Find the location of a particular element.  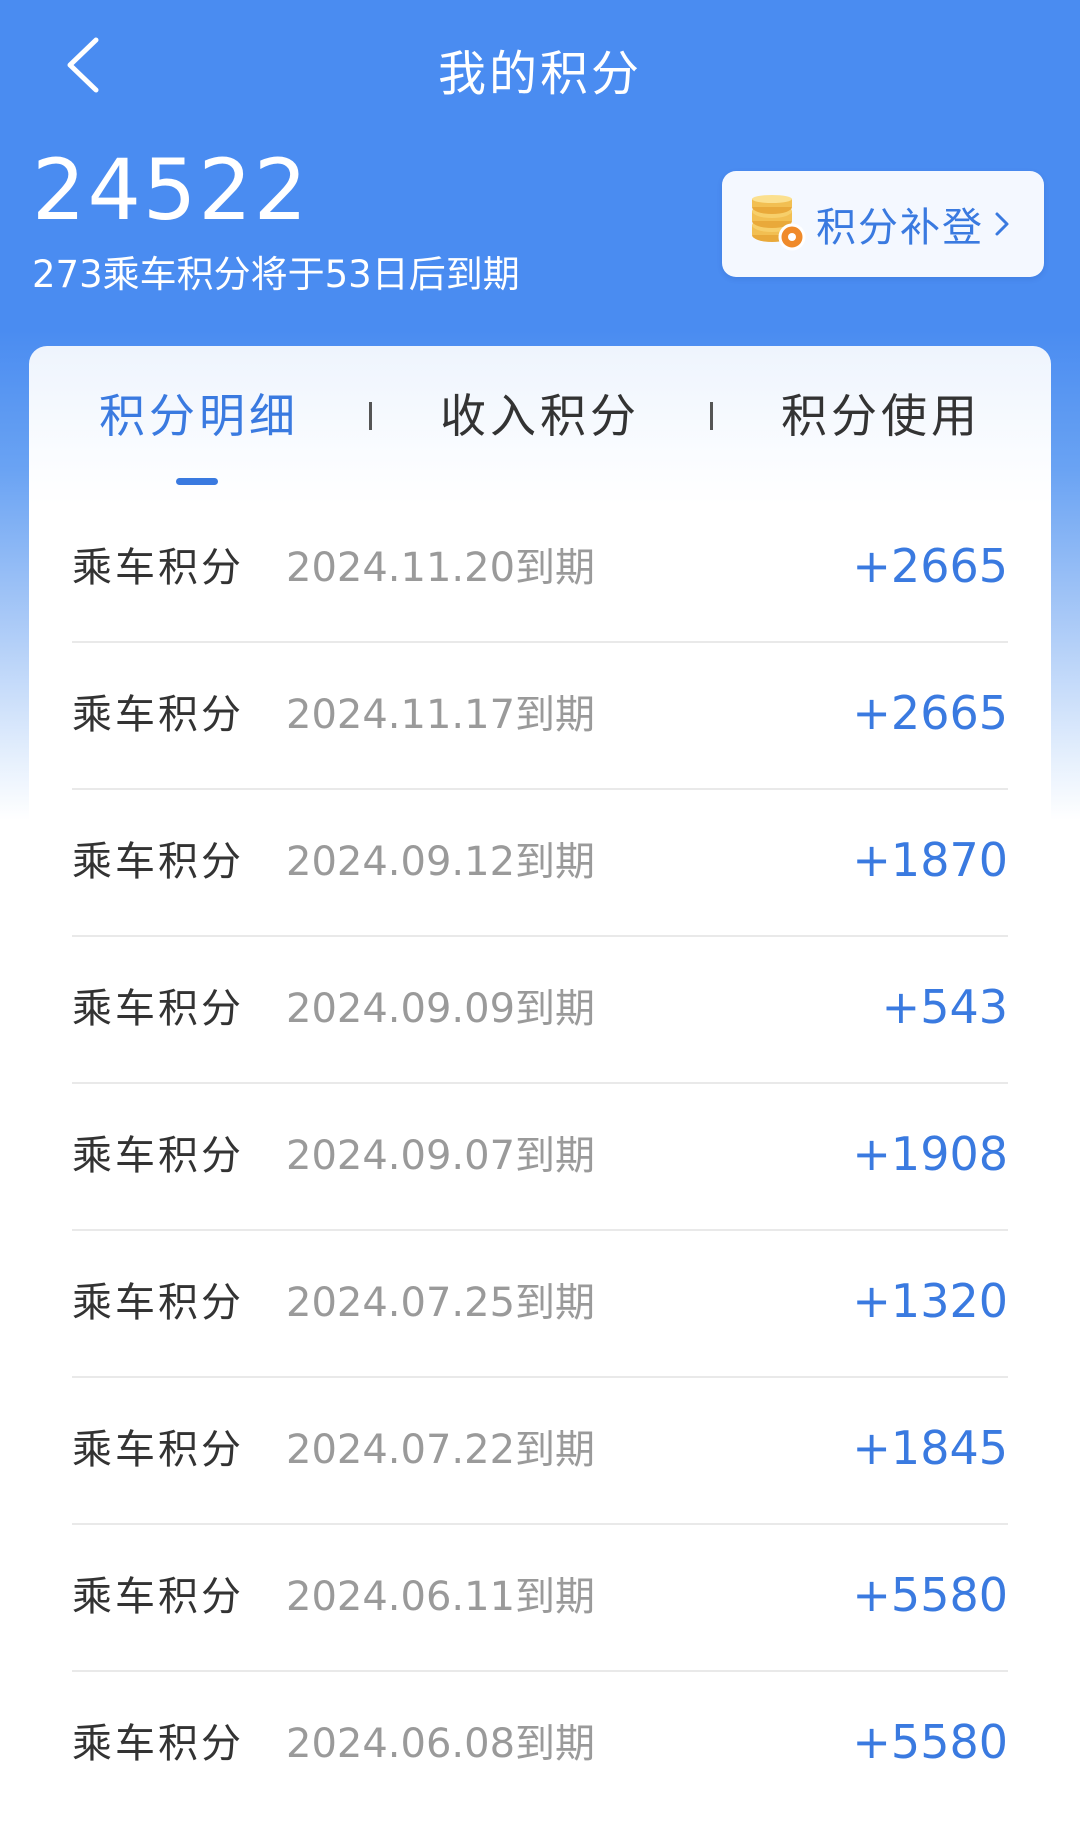

record-expiry-date: 2024.11.17到期 is located at coordinates (441, 715).